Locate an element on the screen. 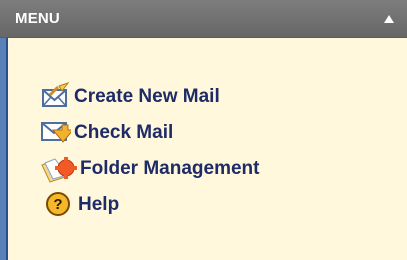 This screenshot has height=260, width=407. menu-item-create-new-mail: Create New Mail is located at coordinates (148, 96).